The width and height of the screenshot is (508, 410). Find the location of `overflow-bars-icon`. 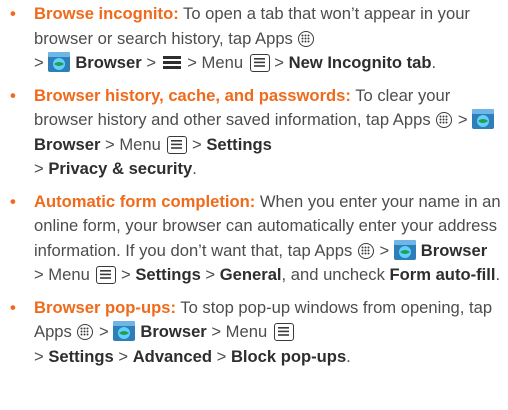

overflow-bars-icon is located at coordinates (171, 60).